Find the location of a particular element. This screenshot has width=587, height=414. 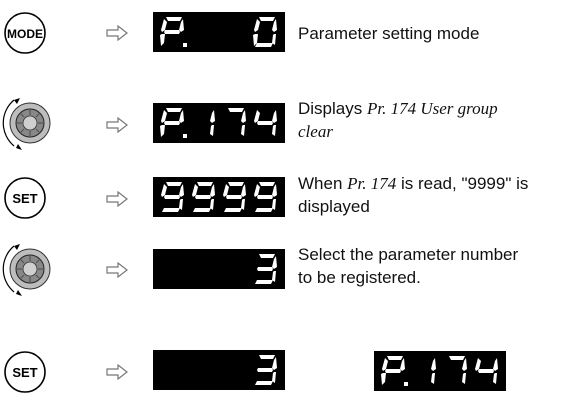

svg-text: MODE is located at coordinates (25, 34).